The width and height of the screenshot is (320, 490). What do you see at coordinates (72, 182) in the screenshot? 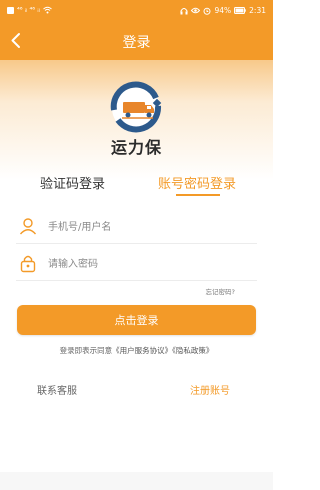
I see `tab-code-login: 验证码登录` at bounding box center [72, 182].